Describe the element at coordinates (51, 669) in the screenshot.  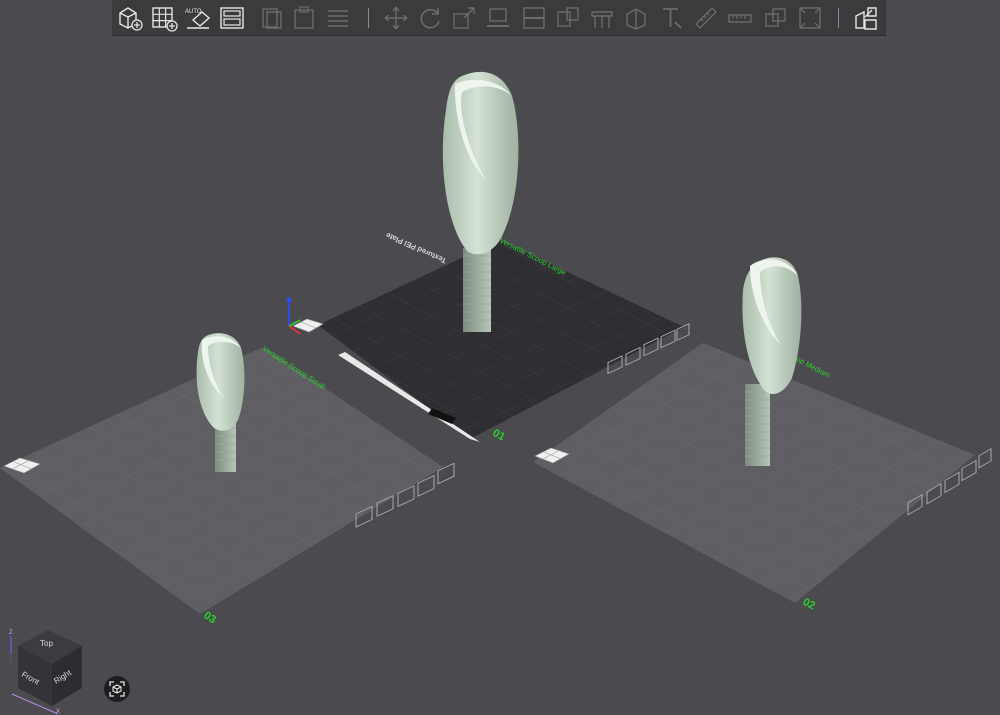
I see `view-cube: Top Front Right Z X` at that location.